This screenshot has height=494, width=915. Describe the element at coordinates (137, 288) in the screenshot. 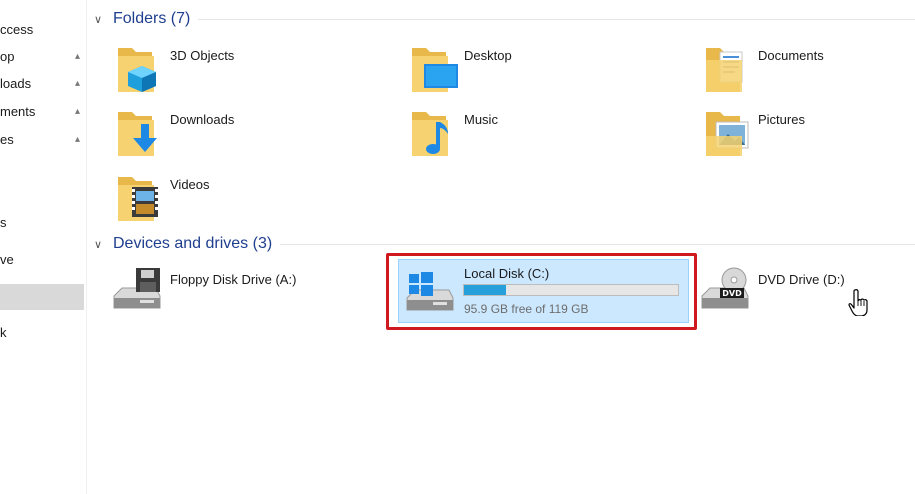

I see `floppy-drive-icon` at that location.